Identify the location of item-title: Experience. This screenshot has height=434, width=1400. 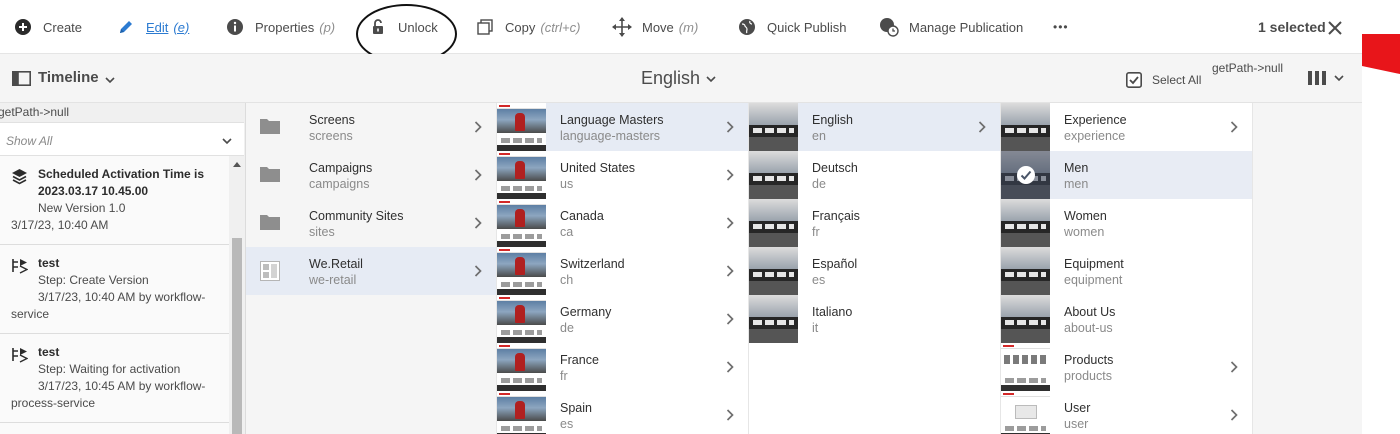
(1095, 120).